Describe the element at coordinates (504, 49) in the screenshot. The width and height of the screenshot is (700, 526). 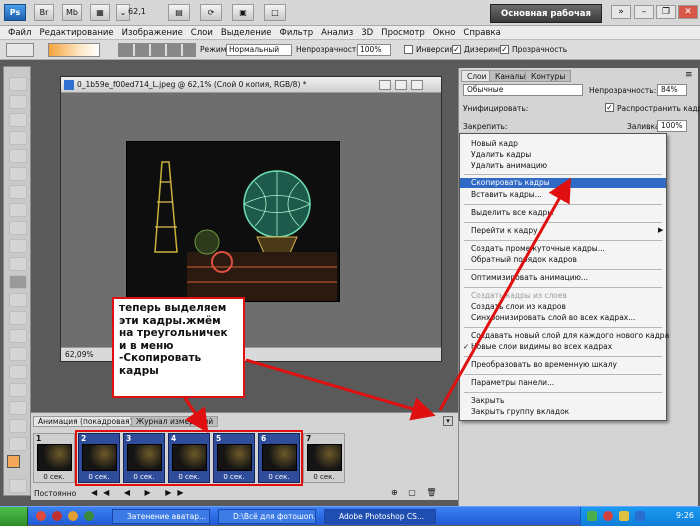
I see `transparency-checkbox: ✓` at that location.